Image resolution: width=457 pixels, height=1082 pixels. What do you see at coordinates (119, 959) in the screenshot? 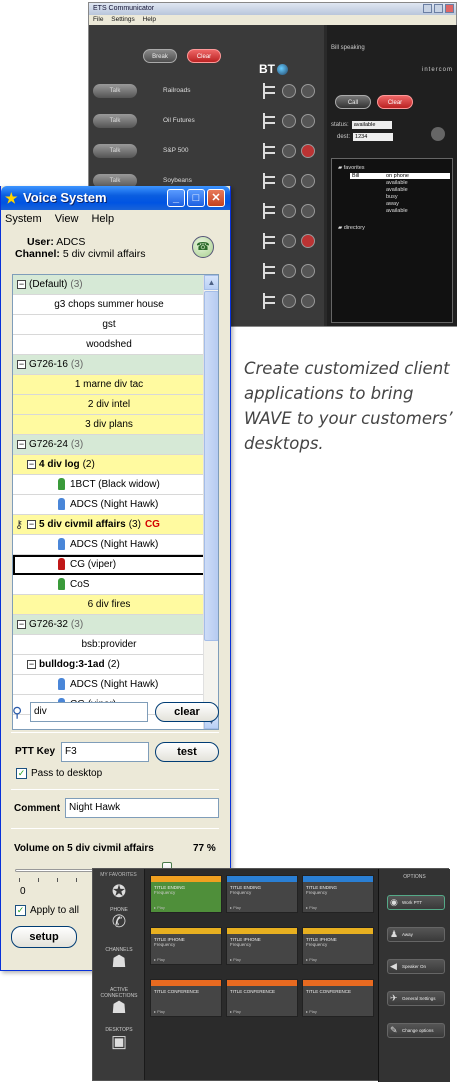
I see `nav-channels: CHANNELS ☗` at bounding box center [119, 959].